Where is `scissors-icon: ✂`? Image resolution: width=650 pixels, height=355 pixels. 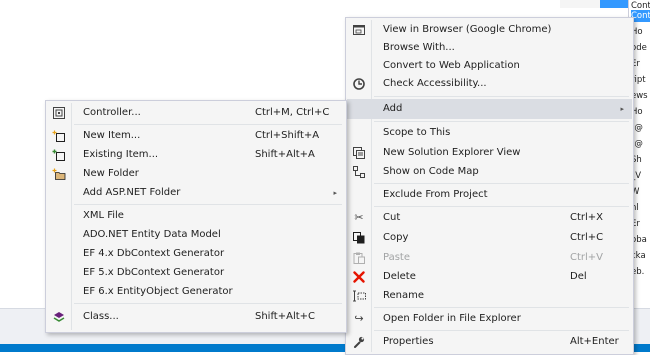
scissors-icon: ✂ is located at coordinates (359, 217).